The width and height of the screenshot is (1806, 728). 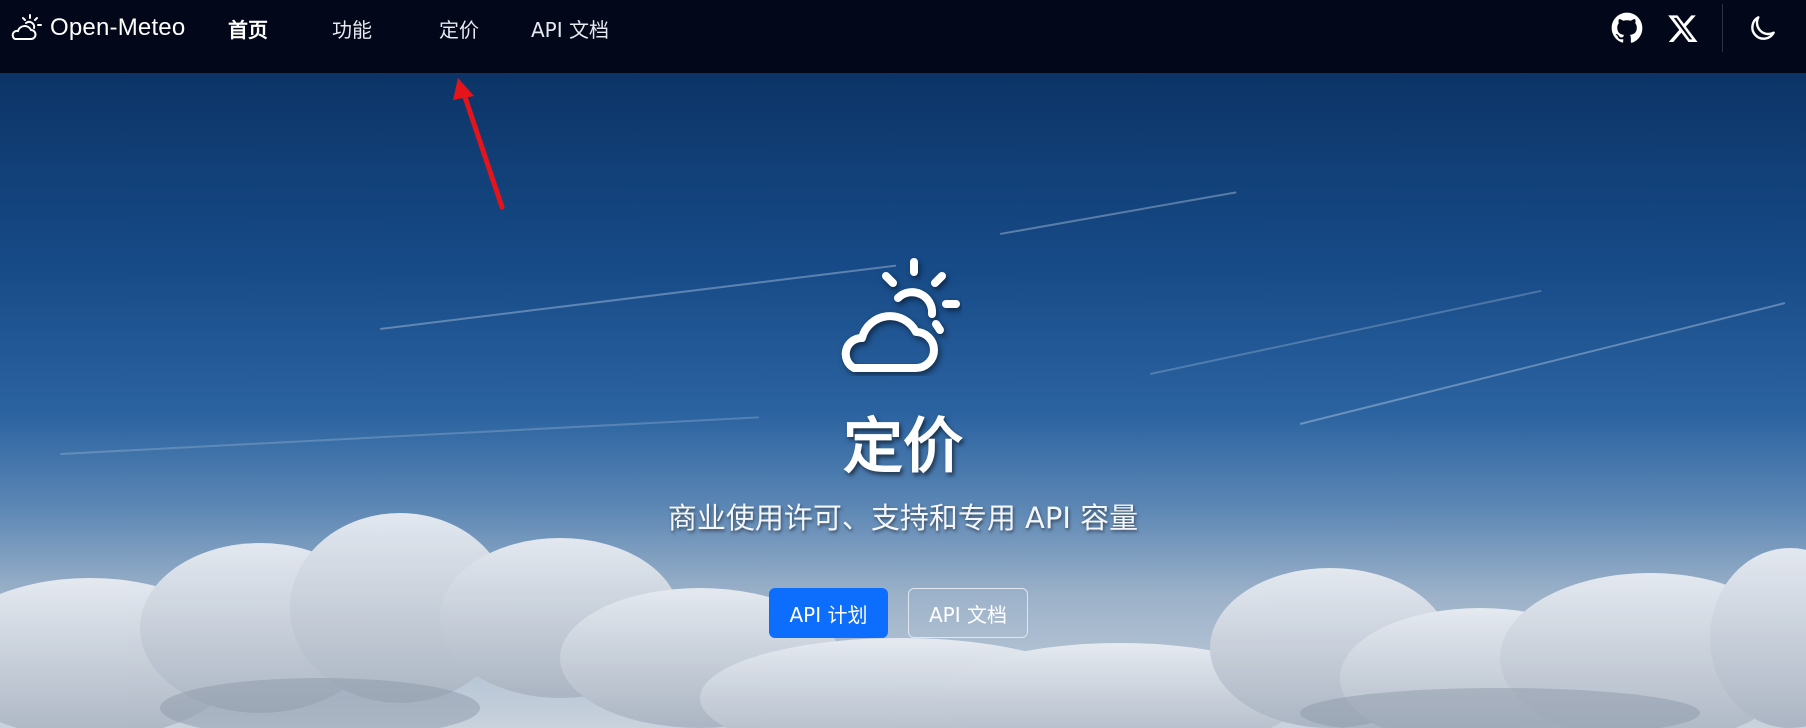 I want to click on api-docs-button: API 文档, so click(x=968, y=613).